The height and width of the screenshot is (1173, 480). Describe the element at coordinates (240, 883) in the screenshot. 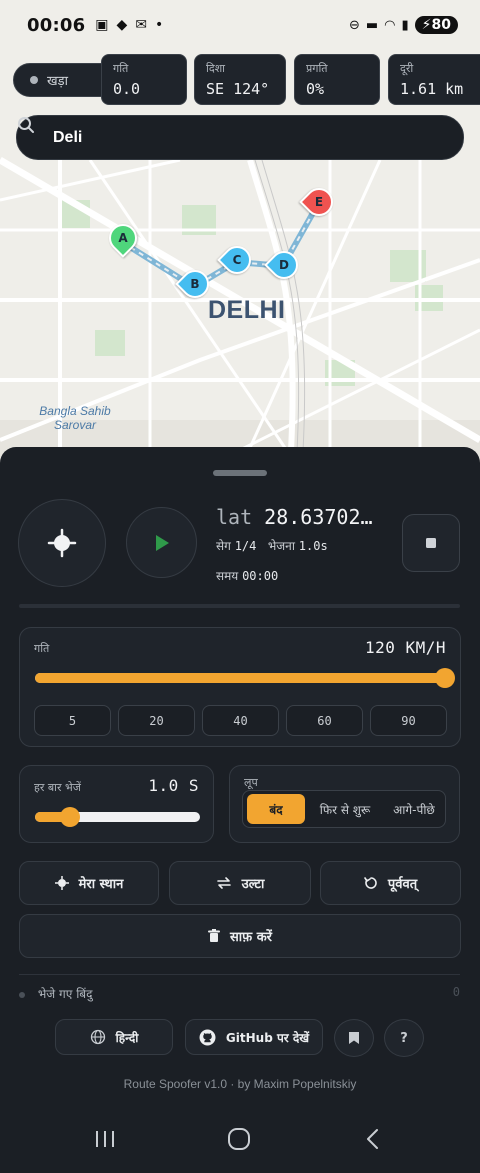

I see `reverse-button: उल्टा` at that location.